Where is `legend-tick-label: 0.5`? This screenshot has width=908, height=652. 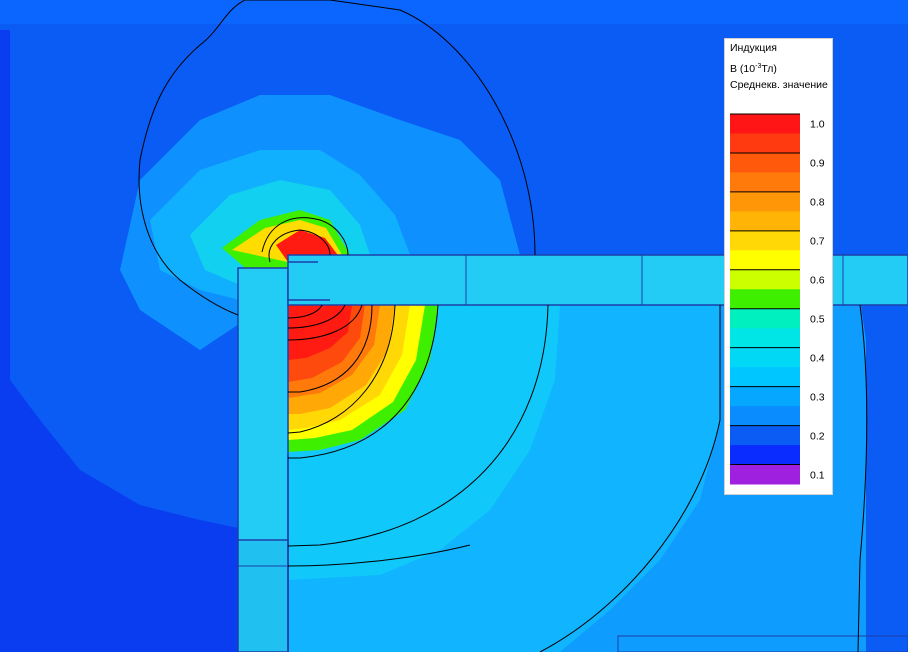
legend-tick-label: 0.5 is located at coordinates (817, 319).